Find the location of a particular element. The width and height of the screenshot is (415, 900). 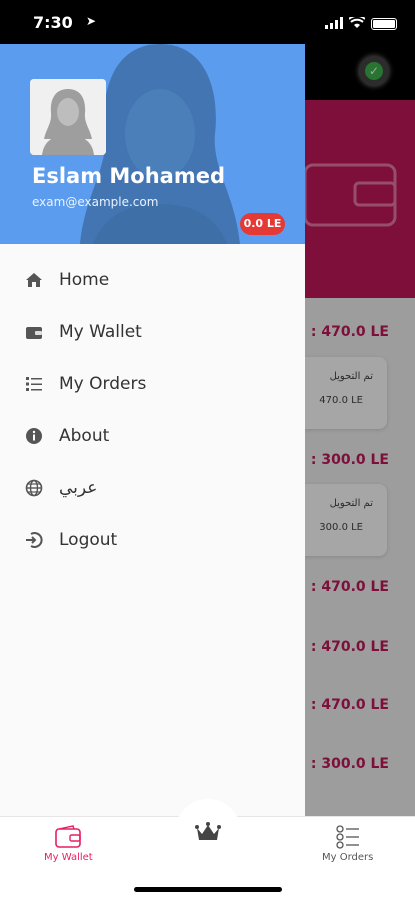

menu-item-logout: Logout is located at coordinates (152, 540).